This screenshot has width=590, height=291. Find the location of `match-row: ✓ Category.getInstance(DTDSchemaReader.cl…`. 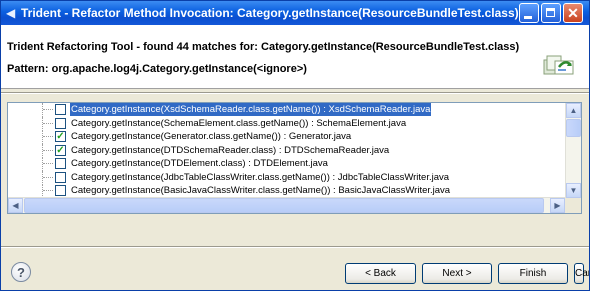

match-row: ✓ Category.getInstance(DTDSchemaReader.cl… is located at coordinates (286, 150).